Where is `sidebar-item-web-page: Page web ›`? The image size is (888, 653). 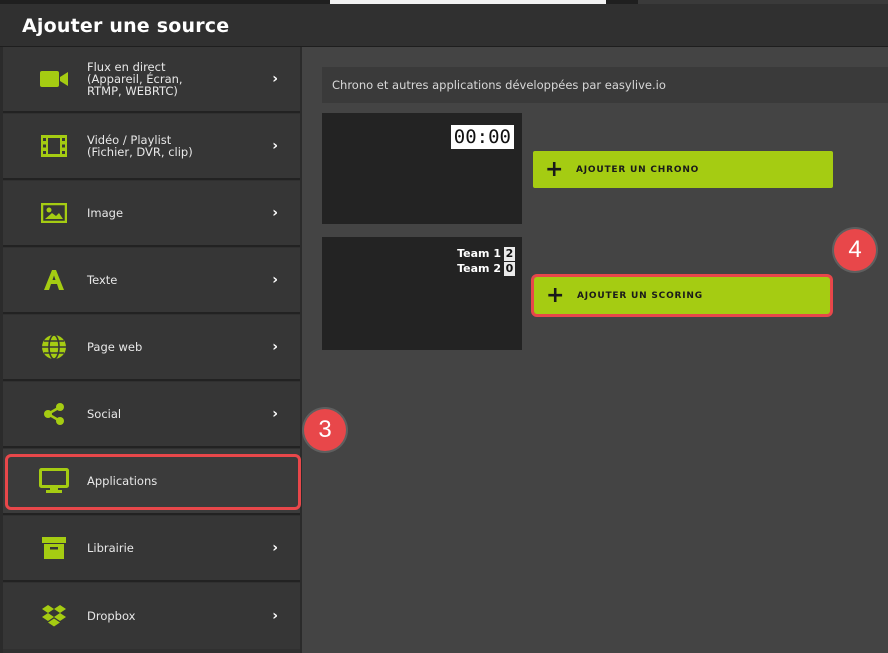 sidebar-item-web-page: Page web › is located at coordinates (151, 348).